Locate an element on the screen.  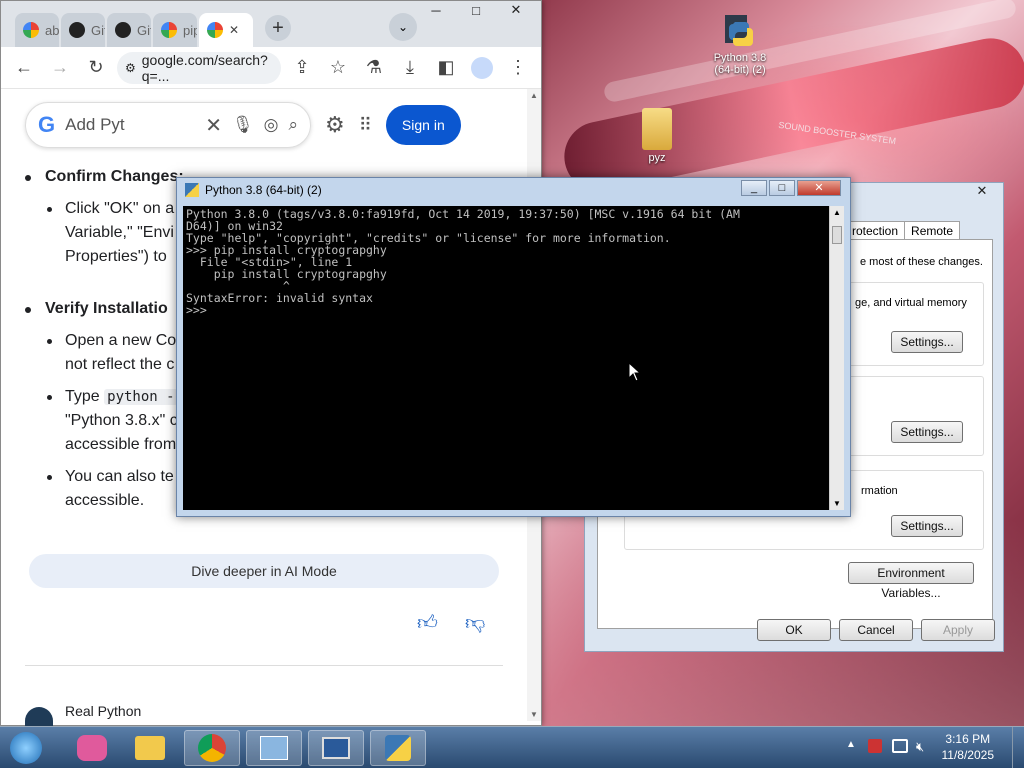
desktop-icon-python: Python 3.8 (64-bit) (2) is located at coordinates (740, 44).